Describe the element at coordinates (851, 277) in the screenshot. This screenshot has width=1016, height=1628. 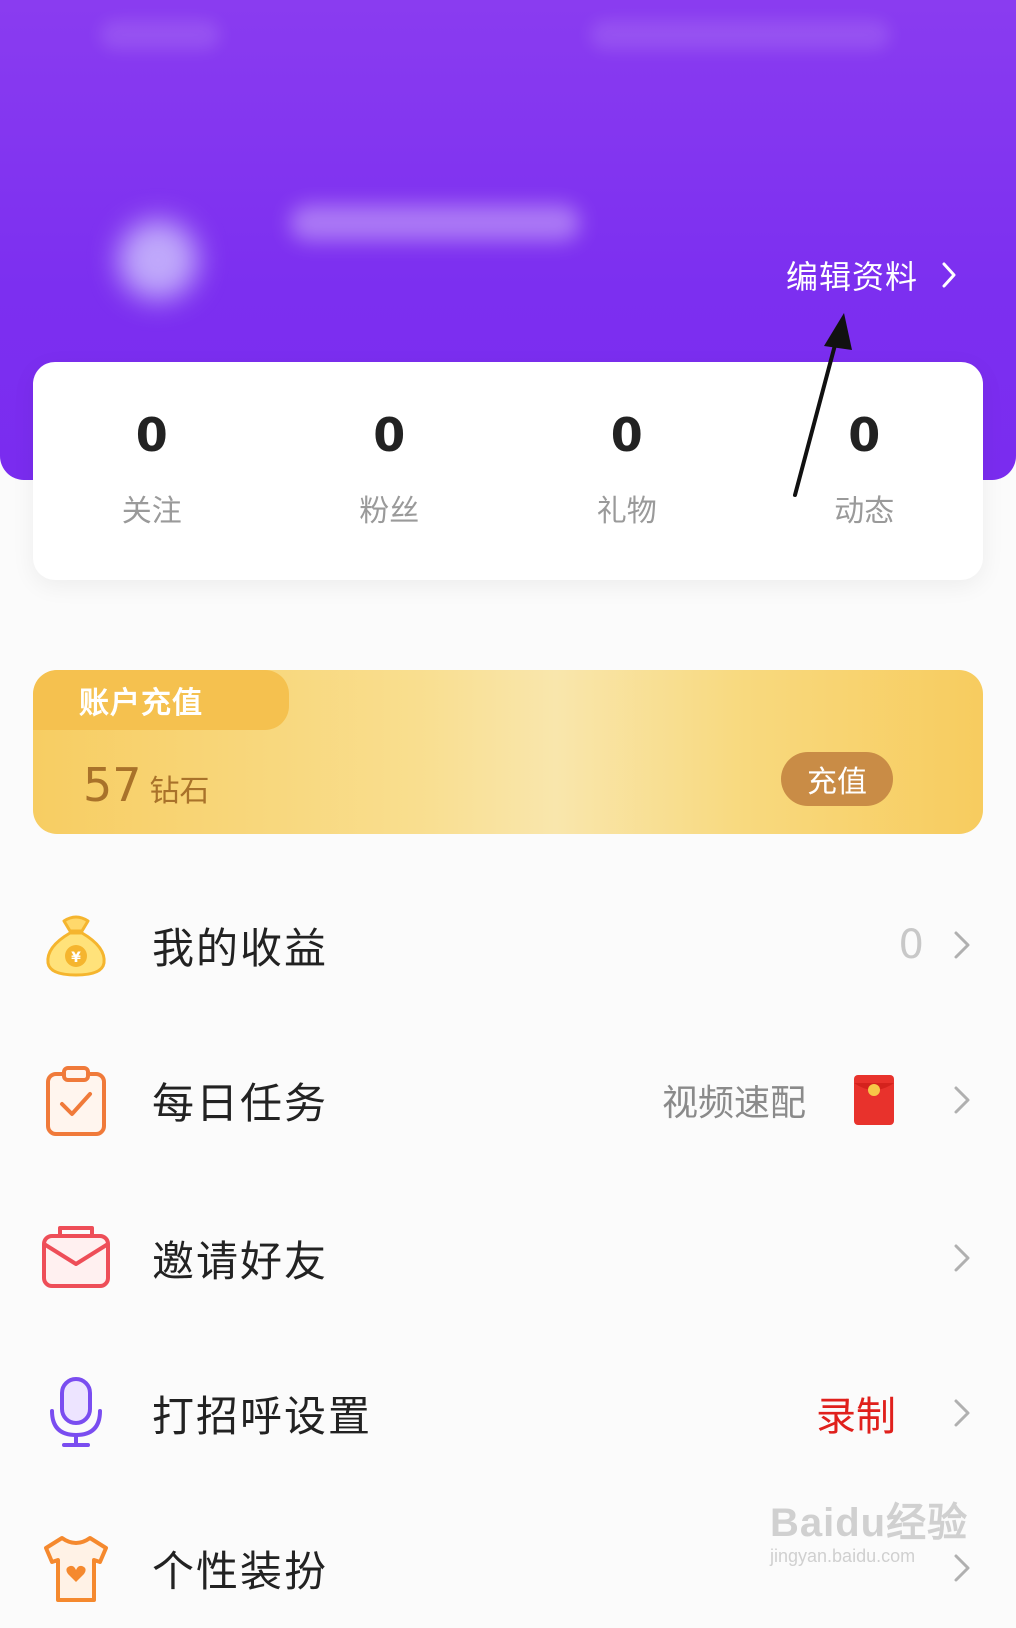
I see `edit-profile-label: 编辑资料` at that location.